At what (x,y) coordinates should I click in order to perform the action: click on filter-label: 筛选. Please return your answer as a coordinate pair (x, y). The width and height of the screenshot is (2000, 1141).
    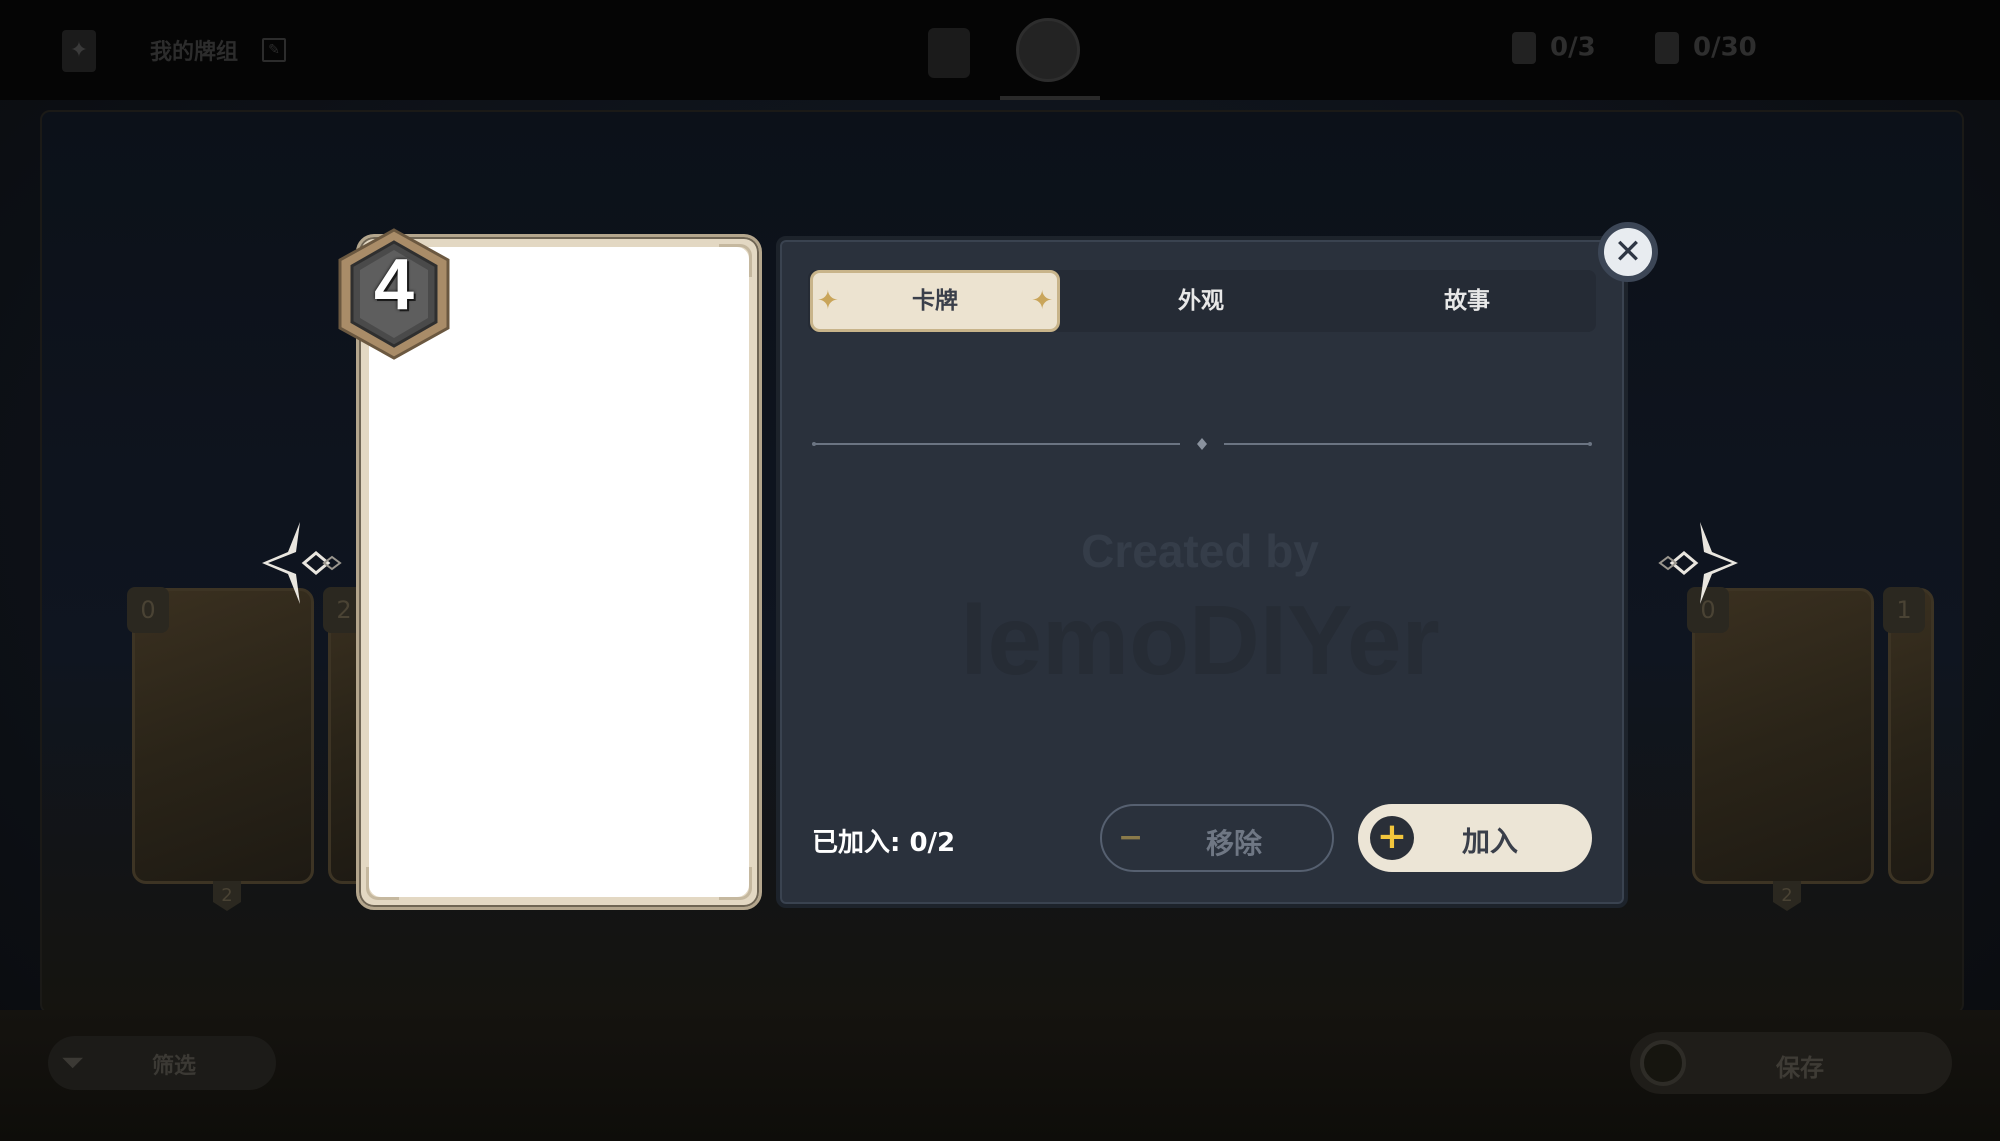
    Looking at the image, I should click on (174, 1066).